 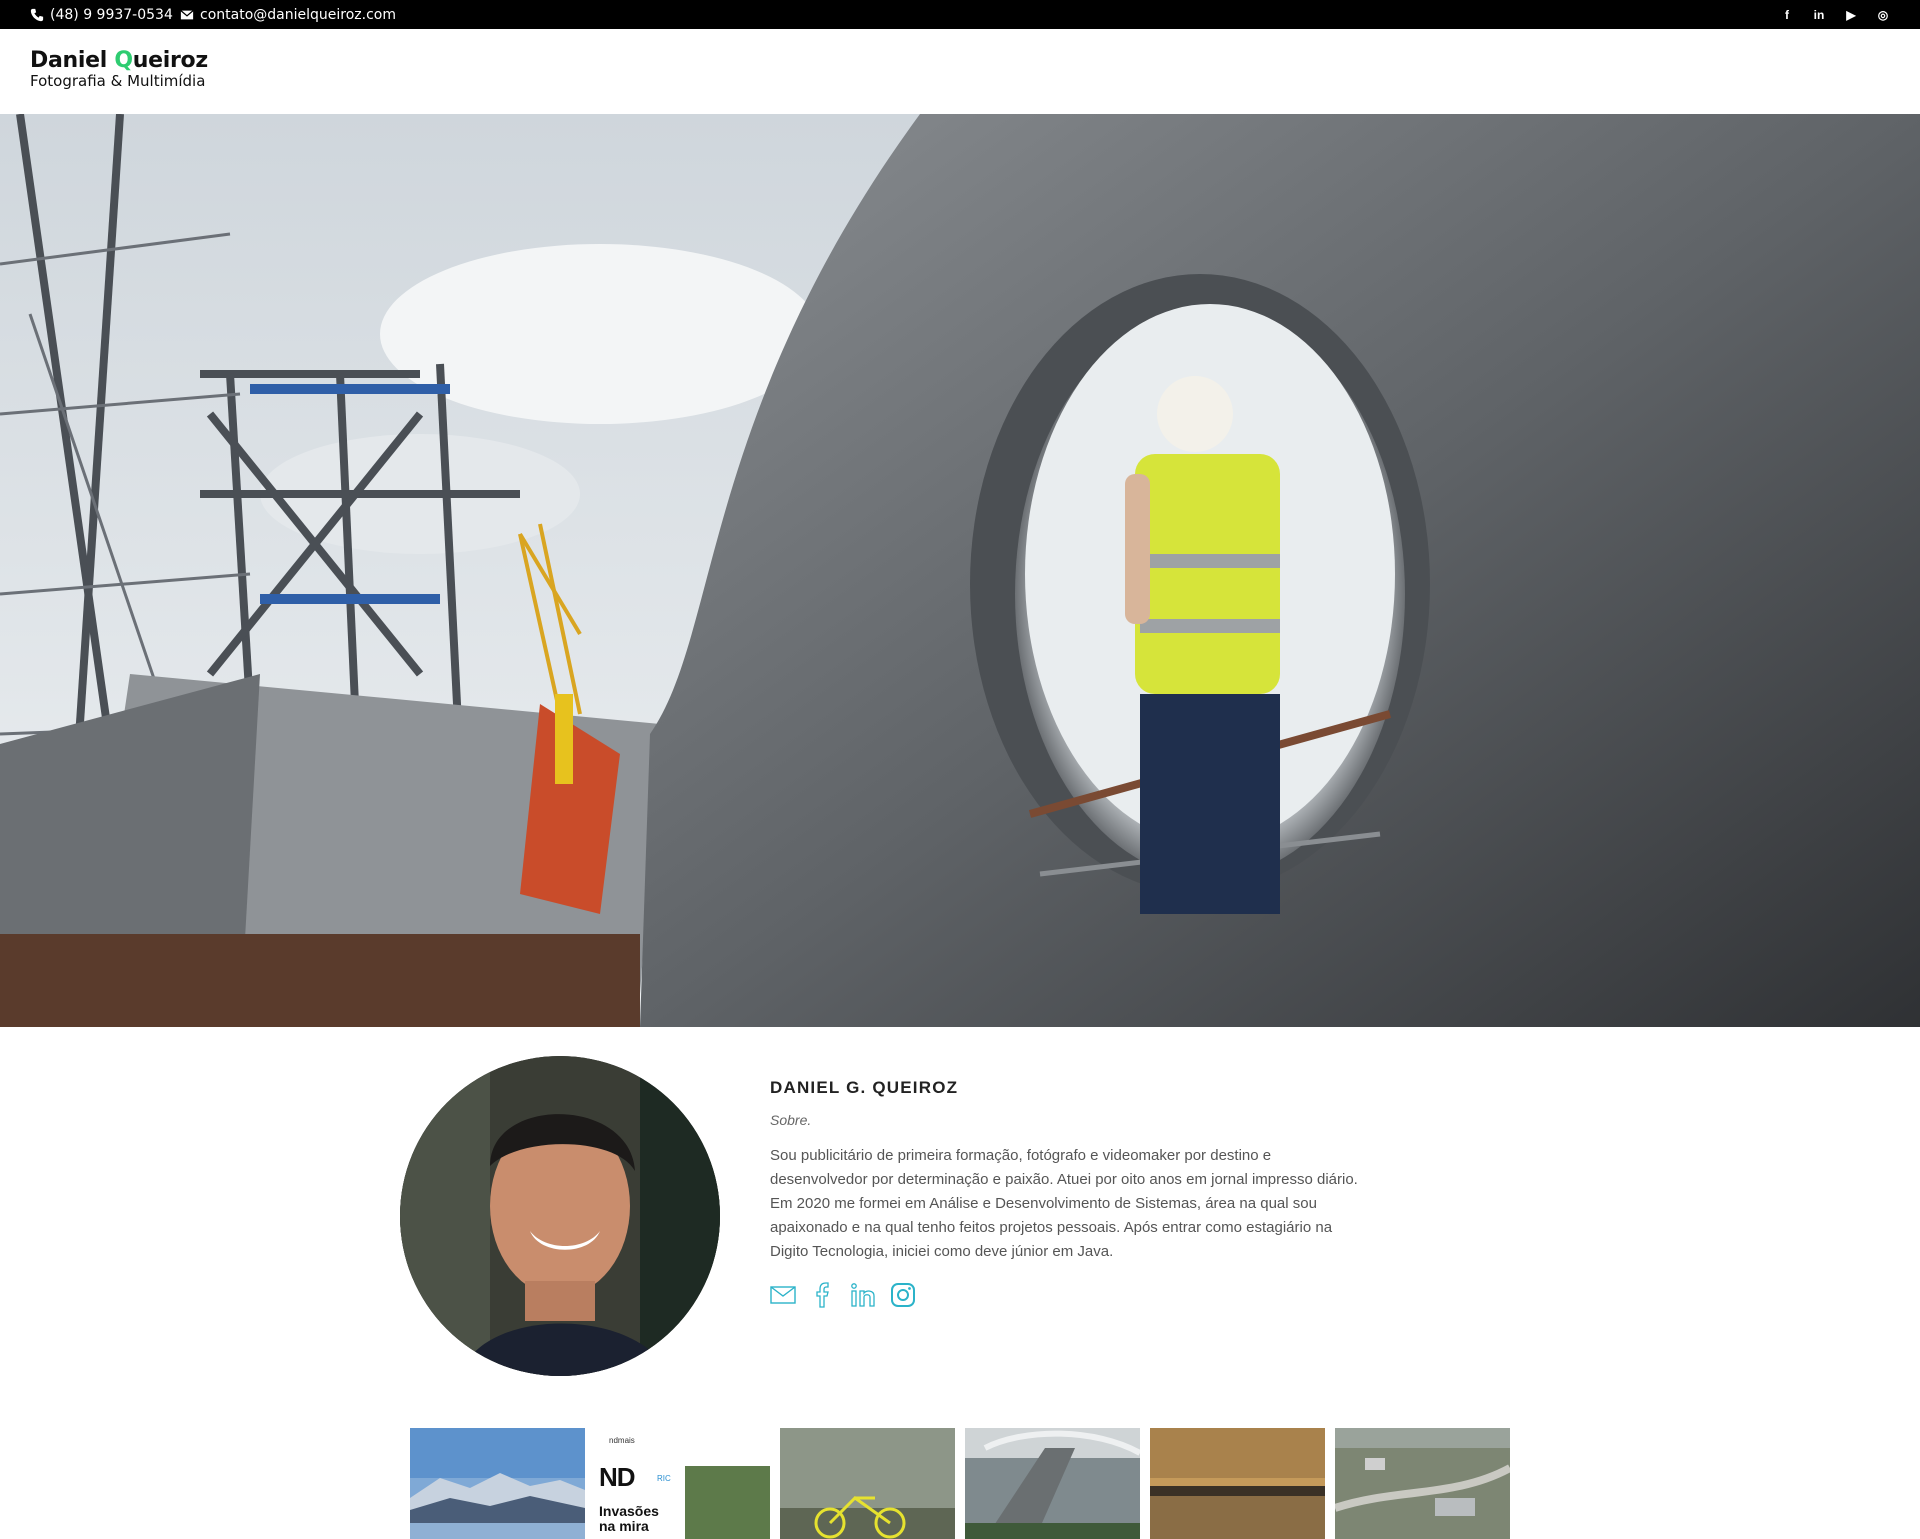 I want to click on gallery-photo-bridge, so click(x=1052, y=1483).